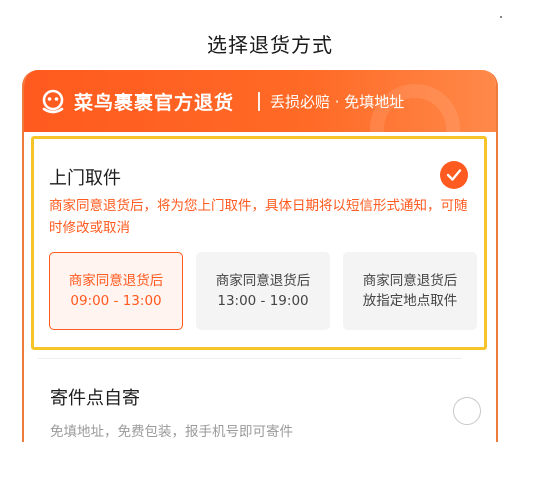  Describe the element at coordinates (95, 397) in the screenshot. I see `option-self-dropoff-title: 寄件点自寄` at that location.